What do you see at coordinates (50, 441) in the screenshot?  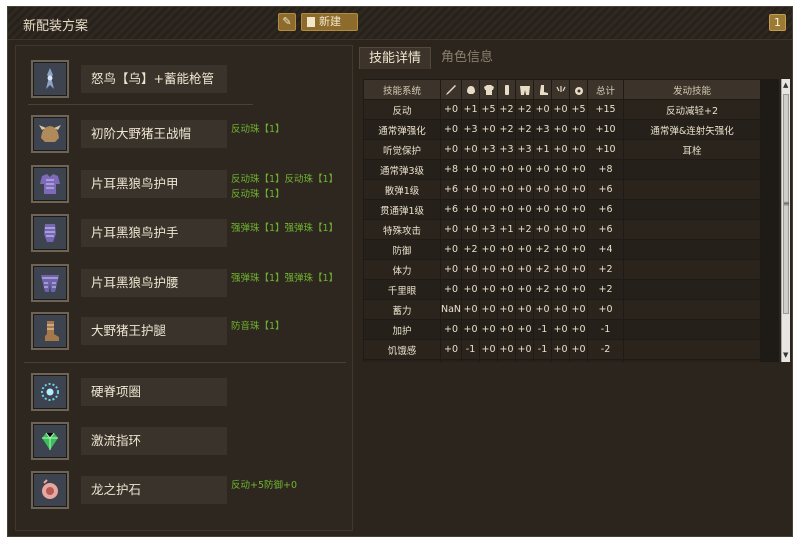 I see `ring-icon` at bounding box center [50, 441].